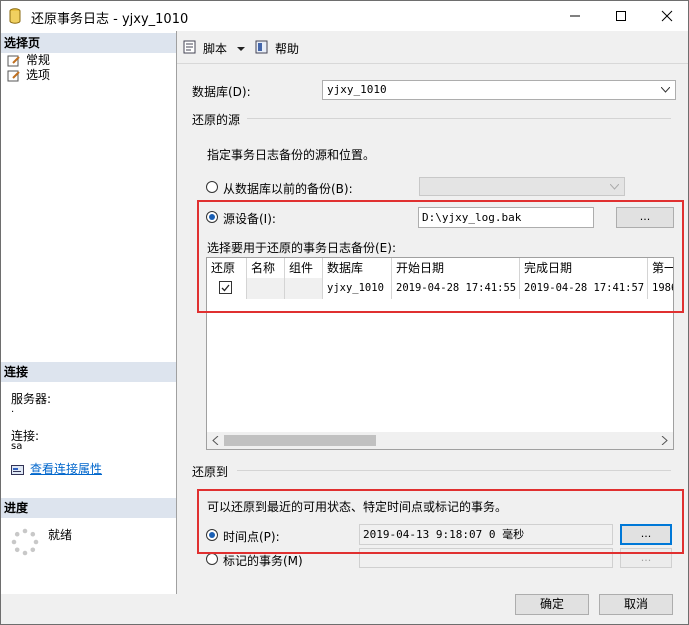  Describe the element at coordinates (212, 187) in the screenshot. I see `from-database-radio` at that location.